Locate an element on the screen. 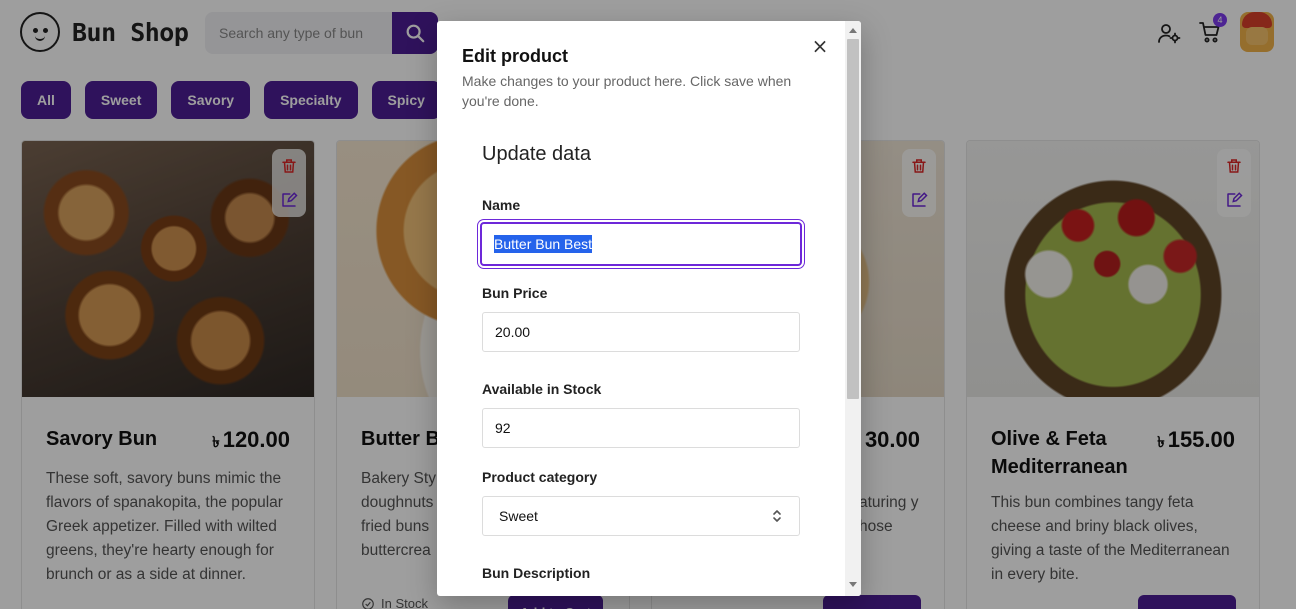  dialog-scrollbar is located at coordinates (853, 308).